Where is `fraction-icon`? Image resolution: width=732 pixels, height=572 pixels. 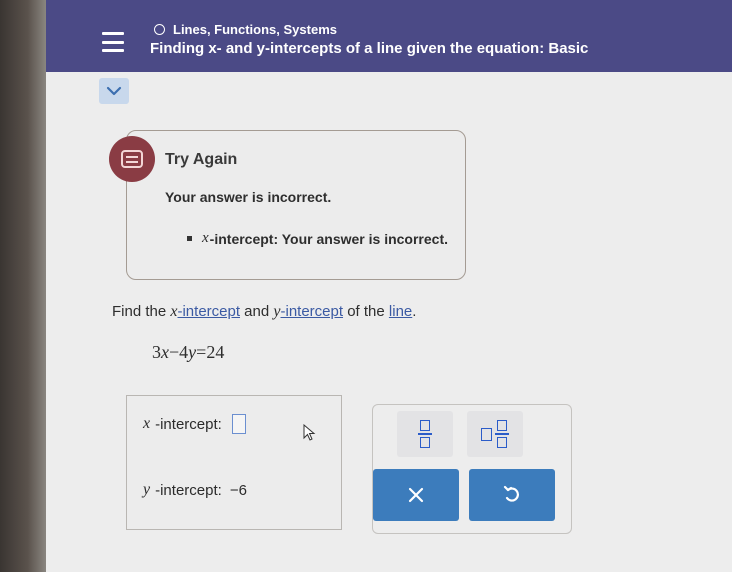
fraction-icon is located at coordinates (425, 434).